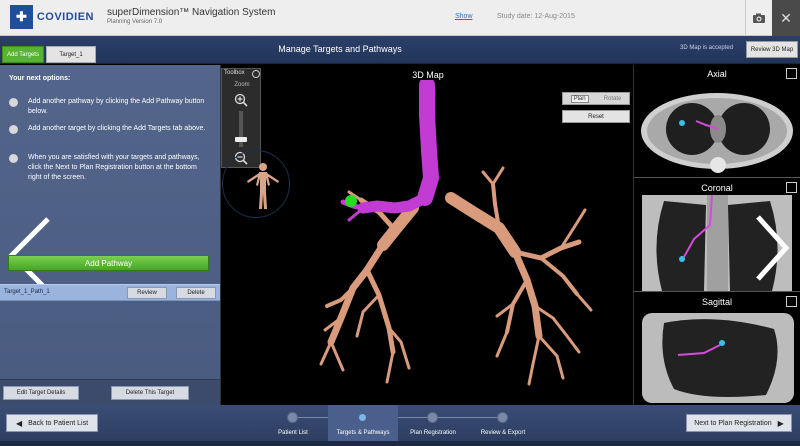 This screenshot has width=800, height=446. Describe the element at coordinates (263, 186) in the screenshot. I see `human-figure-icon` at that location.